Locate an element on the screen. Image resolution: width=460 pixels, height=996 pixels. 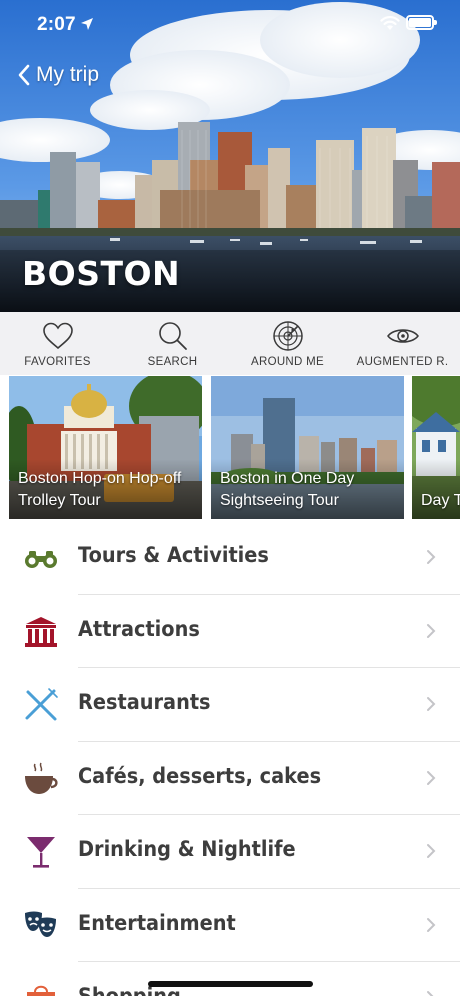
back-button-label: My trip is located at coordinates (67, 74).